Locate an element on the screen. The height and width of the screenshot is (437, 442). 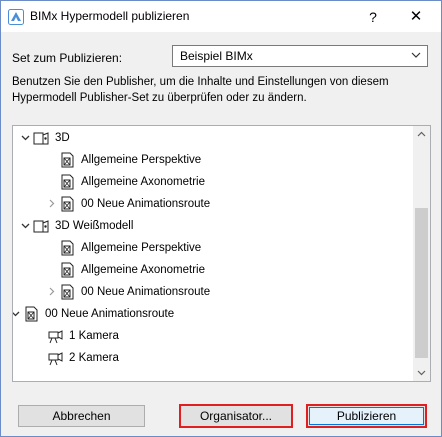
tree-item: 1 Kamera is located at coordinates (213, 336).